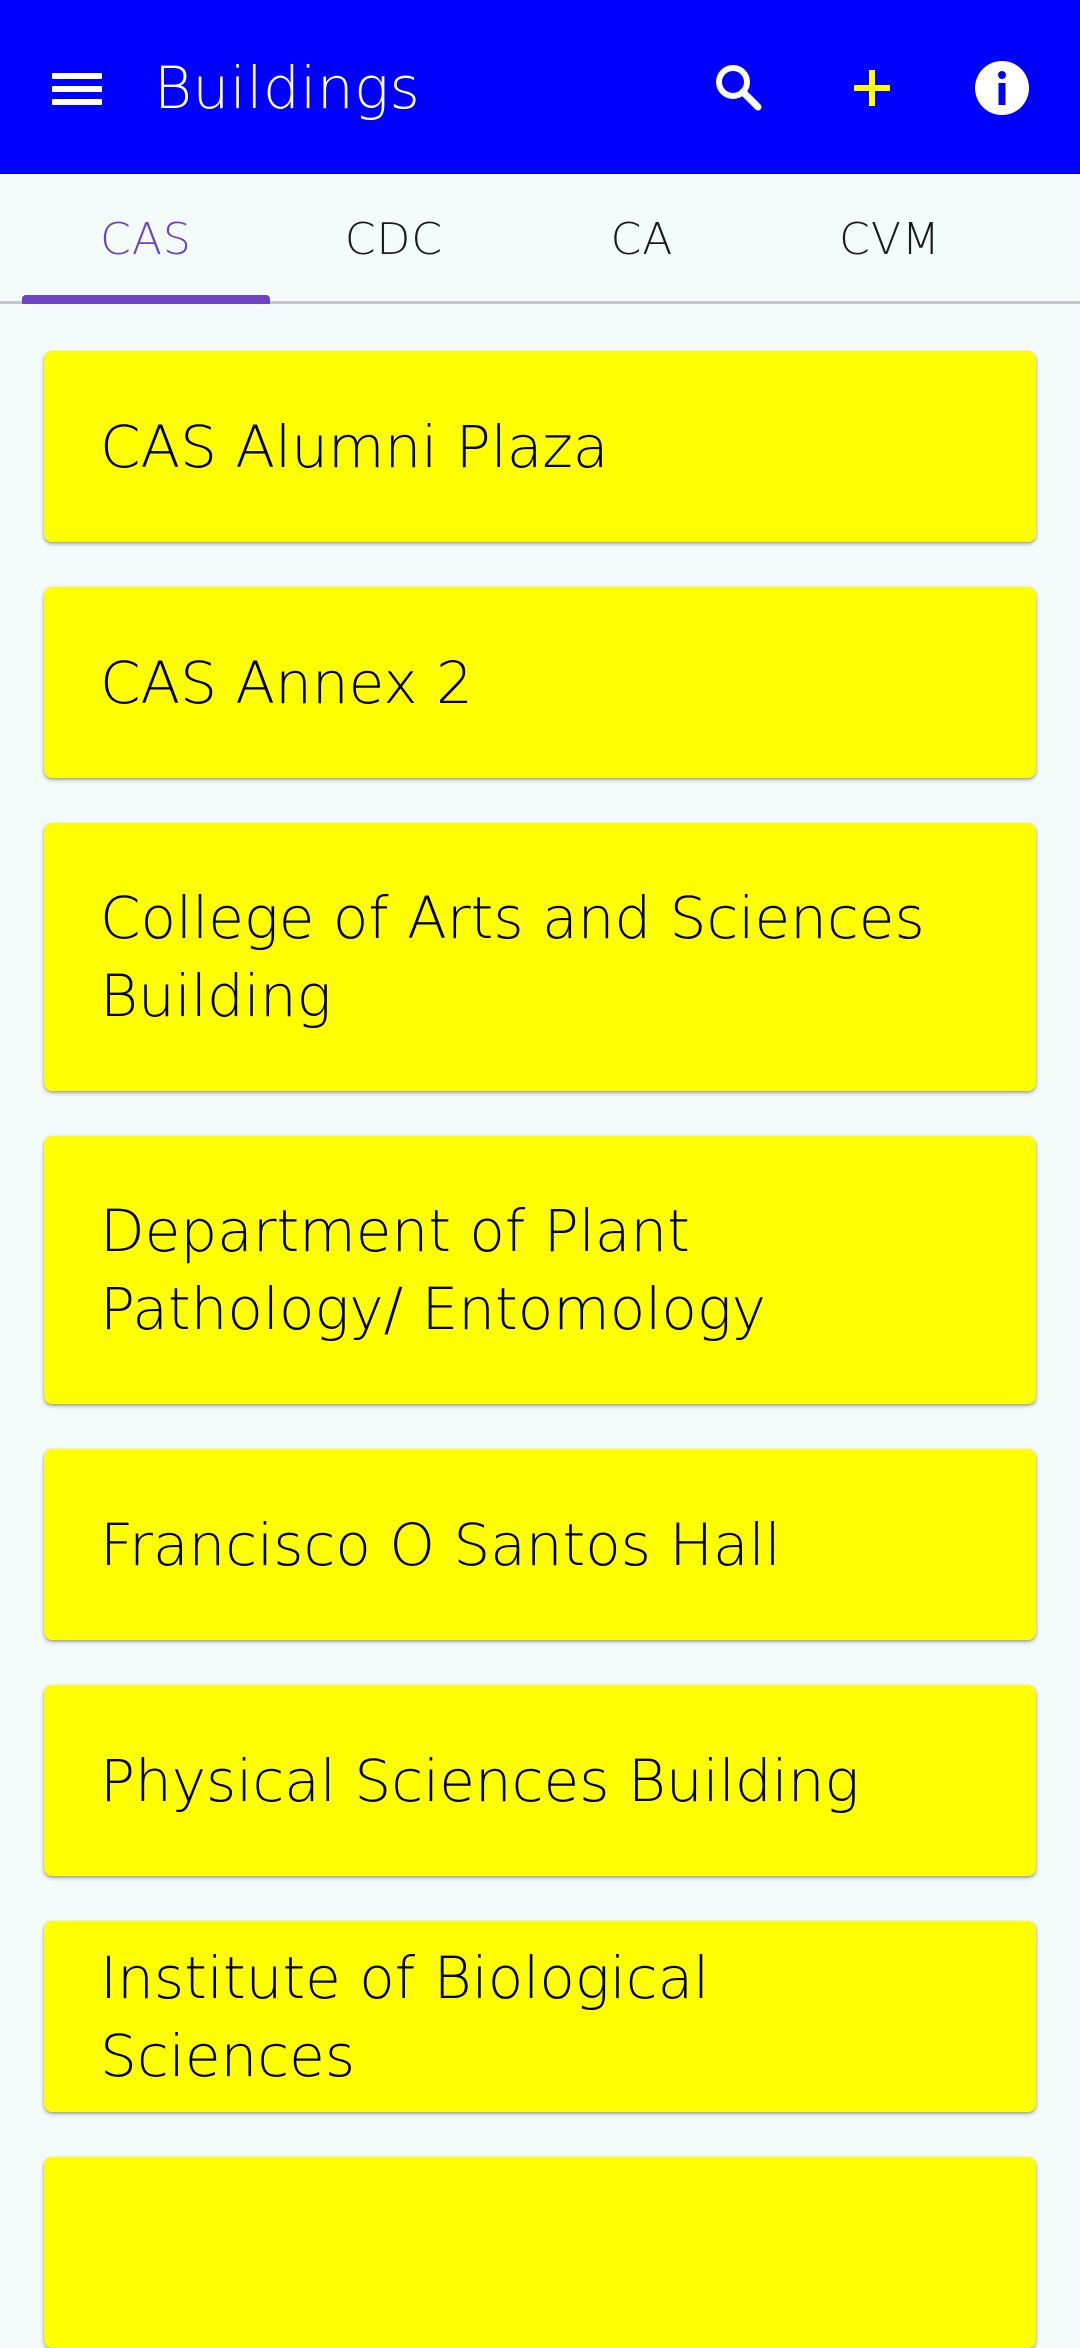 The image size is (1080, 2348). What do you see at coordinates (287, 88) in the screenshot?
I see `page-title: Buildings` at bounding box center [287, 88].